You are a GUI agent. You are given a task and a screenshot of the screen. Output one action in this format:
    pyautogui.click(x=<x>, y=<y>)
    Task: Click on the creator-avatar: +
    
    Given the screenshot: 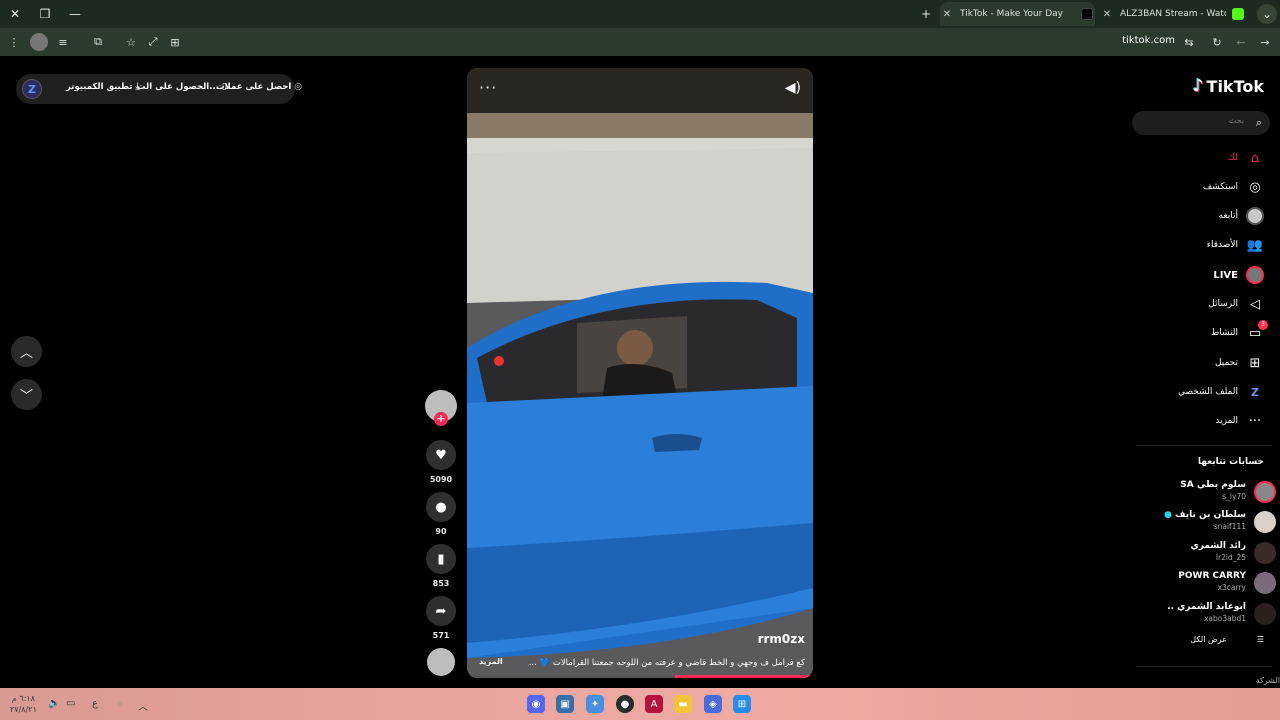 What is the action you would take?
    pyautogui.click(x=441, y=408)
    